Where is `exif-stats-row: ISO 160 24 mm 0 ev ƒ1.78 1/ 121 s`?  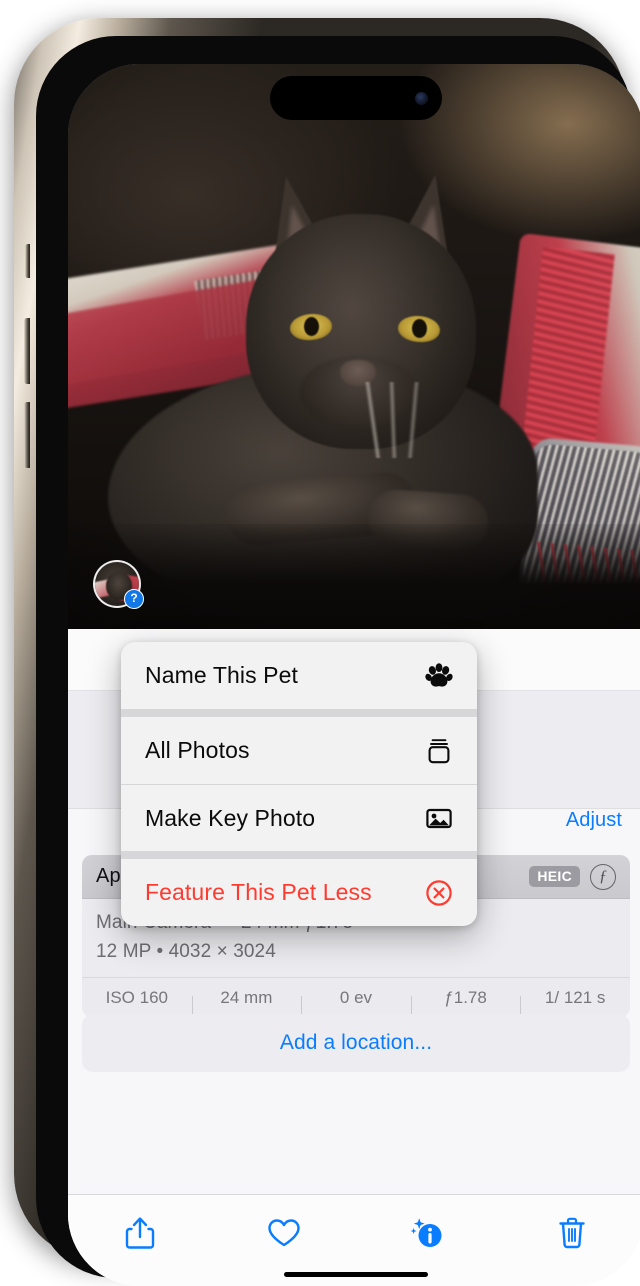 exif-stats-row: ISO 160 24 mm 0 ev ƒ1.78 1/ 121 s is located at coordinates (356, 997).